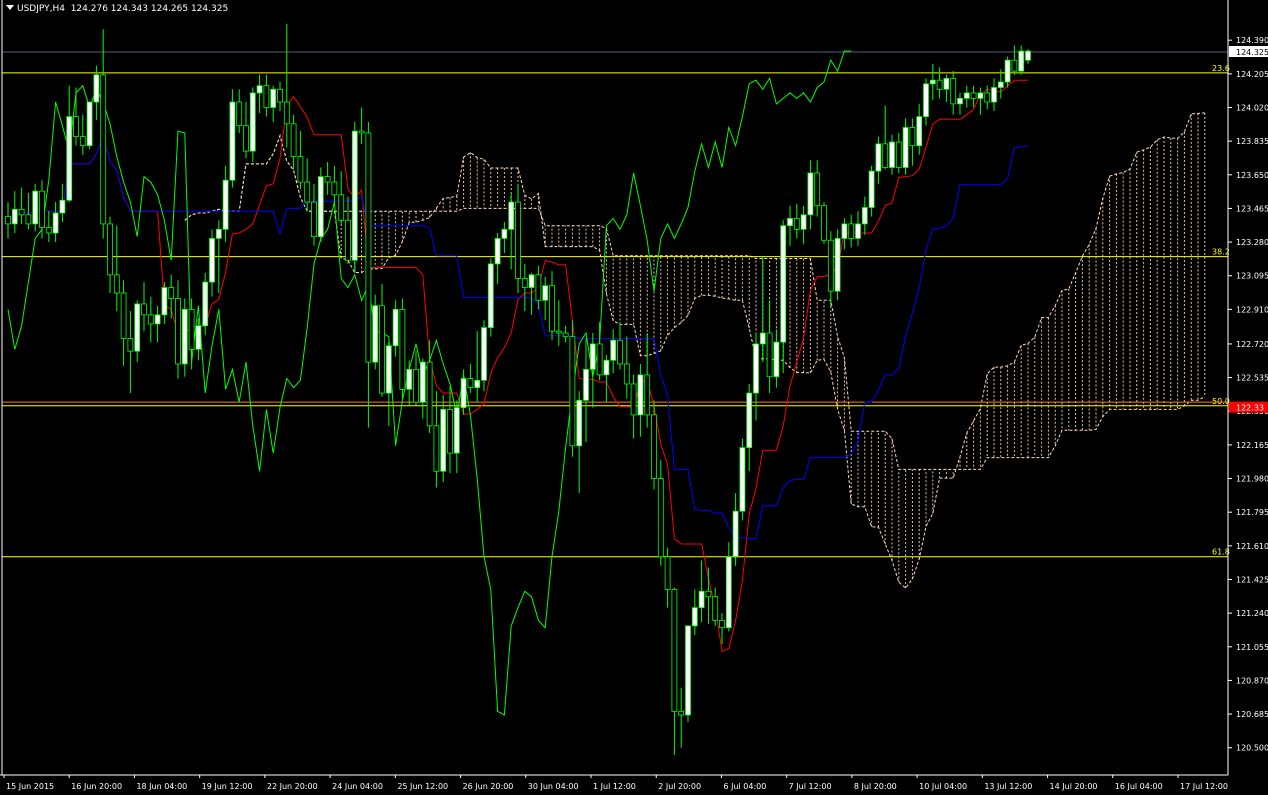 The height and width of the screenshot is (795, 1268). Describe the element at coordinates (943, 786) in the screenshot. I see `time-tick-label: 10 Jul 04:00` at that location.